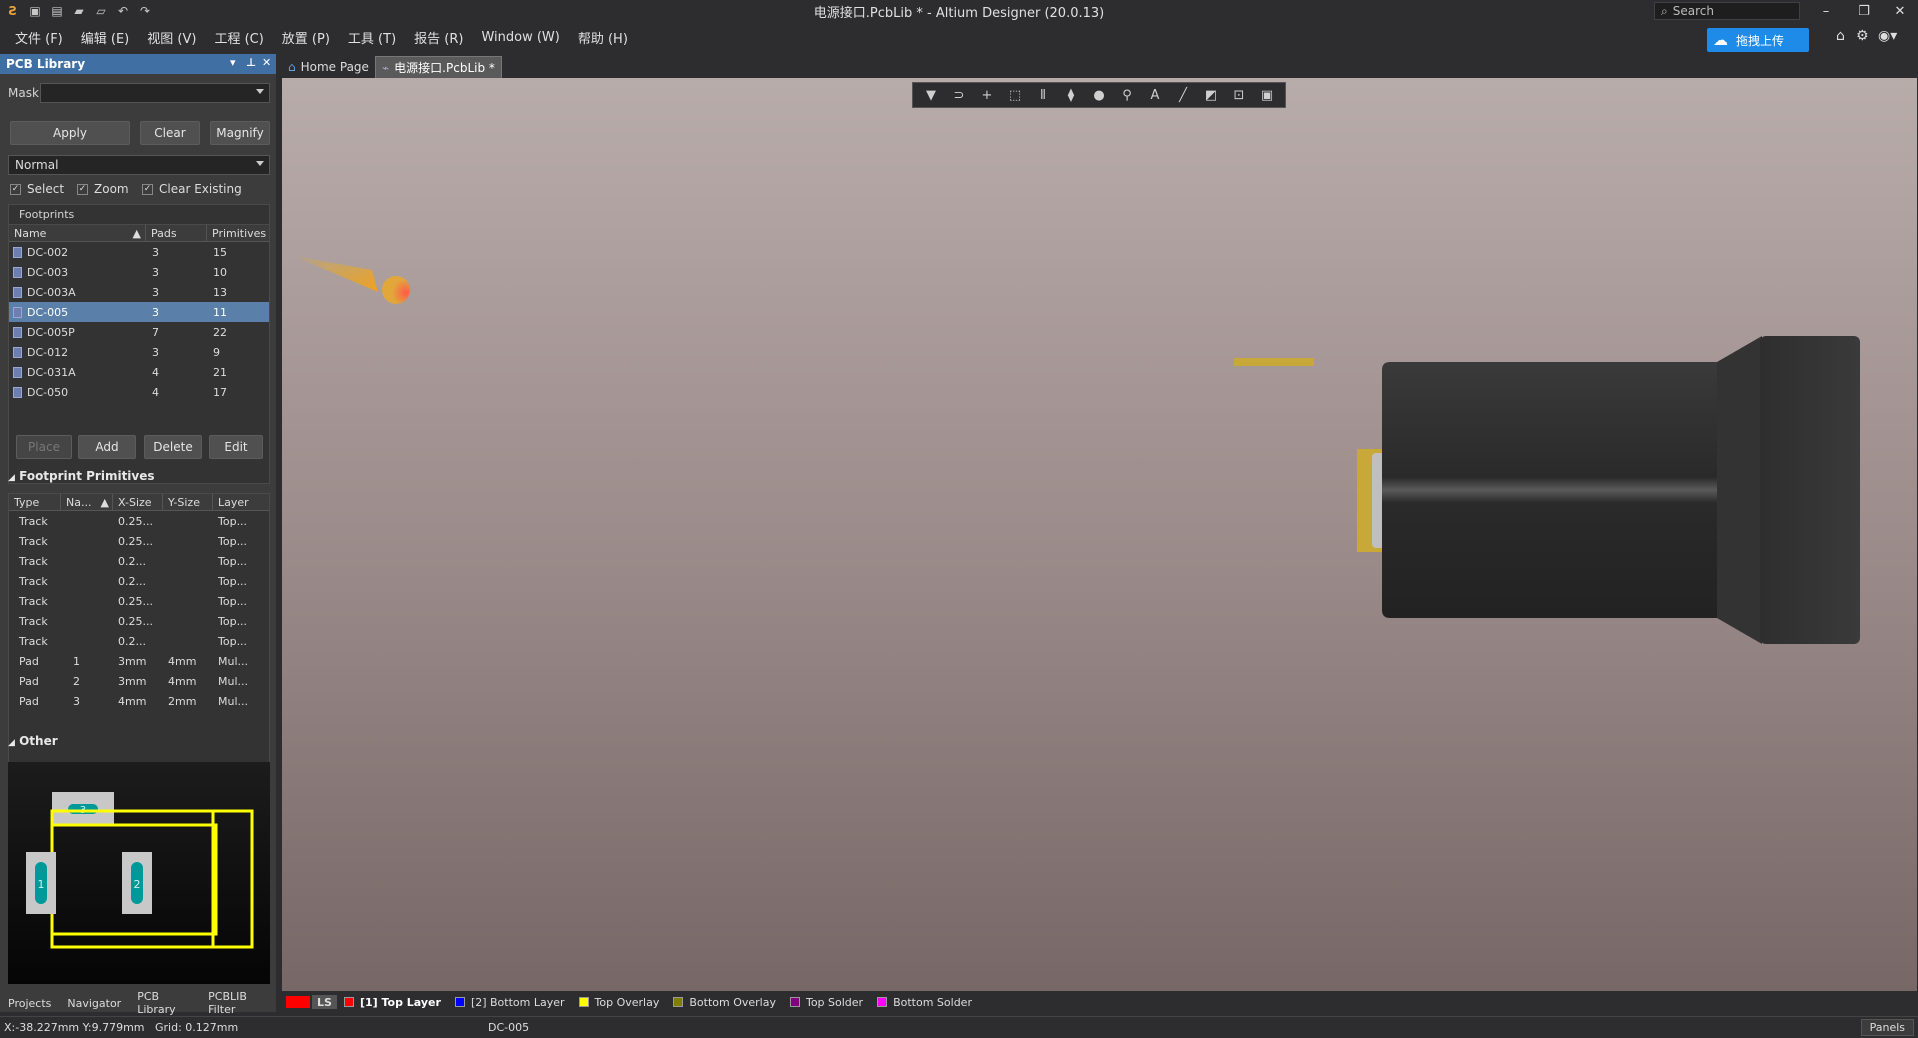 This screenshot has width=1918, height=1038. Describe the element at coordinates (1758, 40) in the screenshot. I see `upload-button: ☁ 拖拽上传` at that location.